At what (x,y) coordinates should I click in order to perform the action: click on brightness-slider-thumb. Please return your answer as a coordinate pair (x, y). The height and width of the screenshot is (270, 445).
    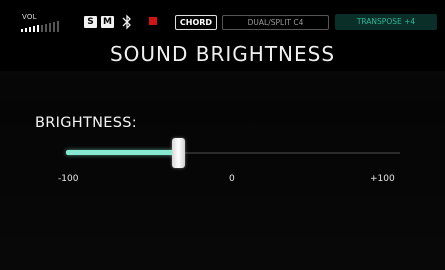
    Looking at the image, I should click on (178, 153).